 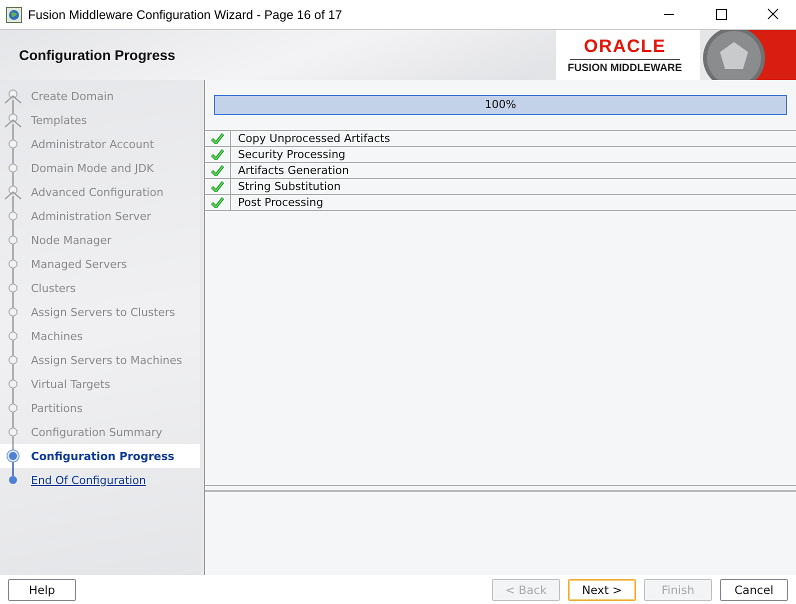 What do you see at coordinates (106, 360) in the screenshot?
I see `step-label: Assign Servers to Machines` at bounding box center [106, 360].